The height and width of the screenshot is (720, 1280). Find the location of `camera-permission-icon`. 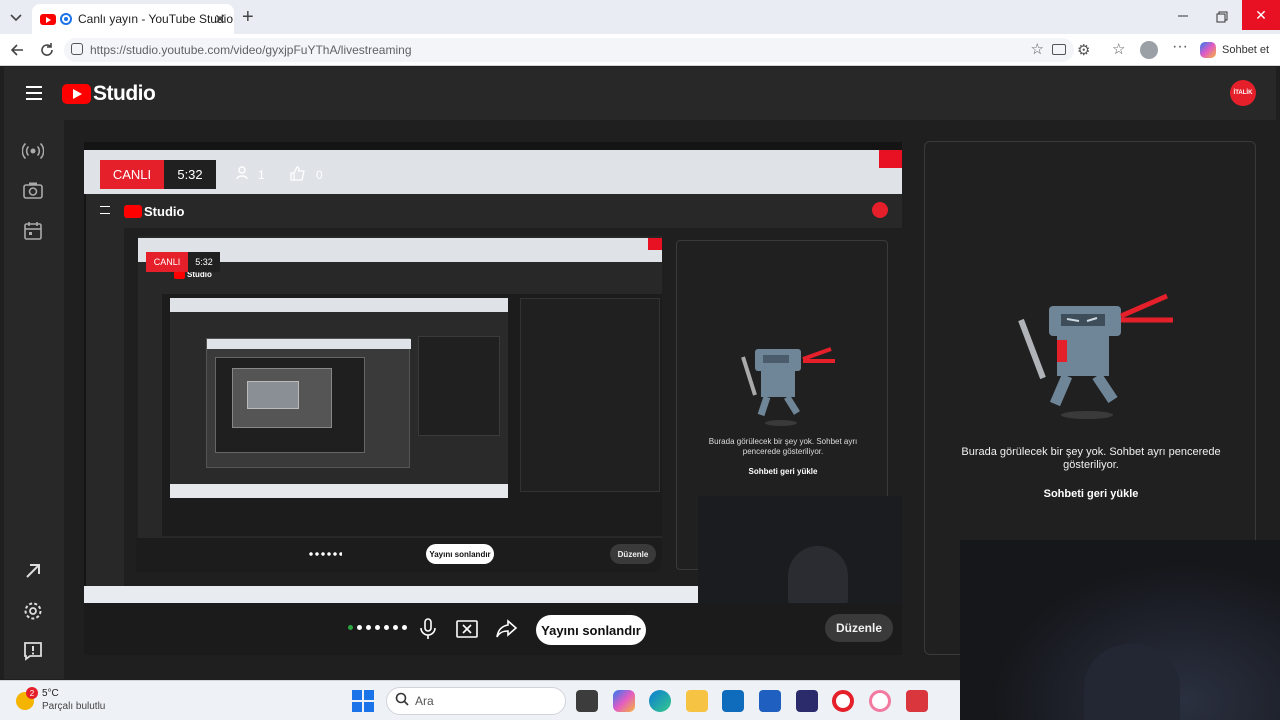

camera-permission-icon is located at coordinates (1059, 49).